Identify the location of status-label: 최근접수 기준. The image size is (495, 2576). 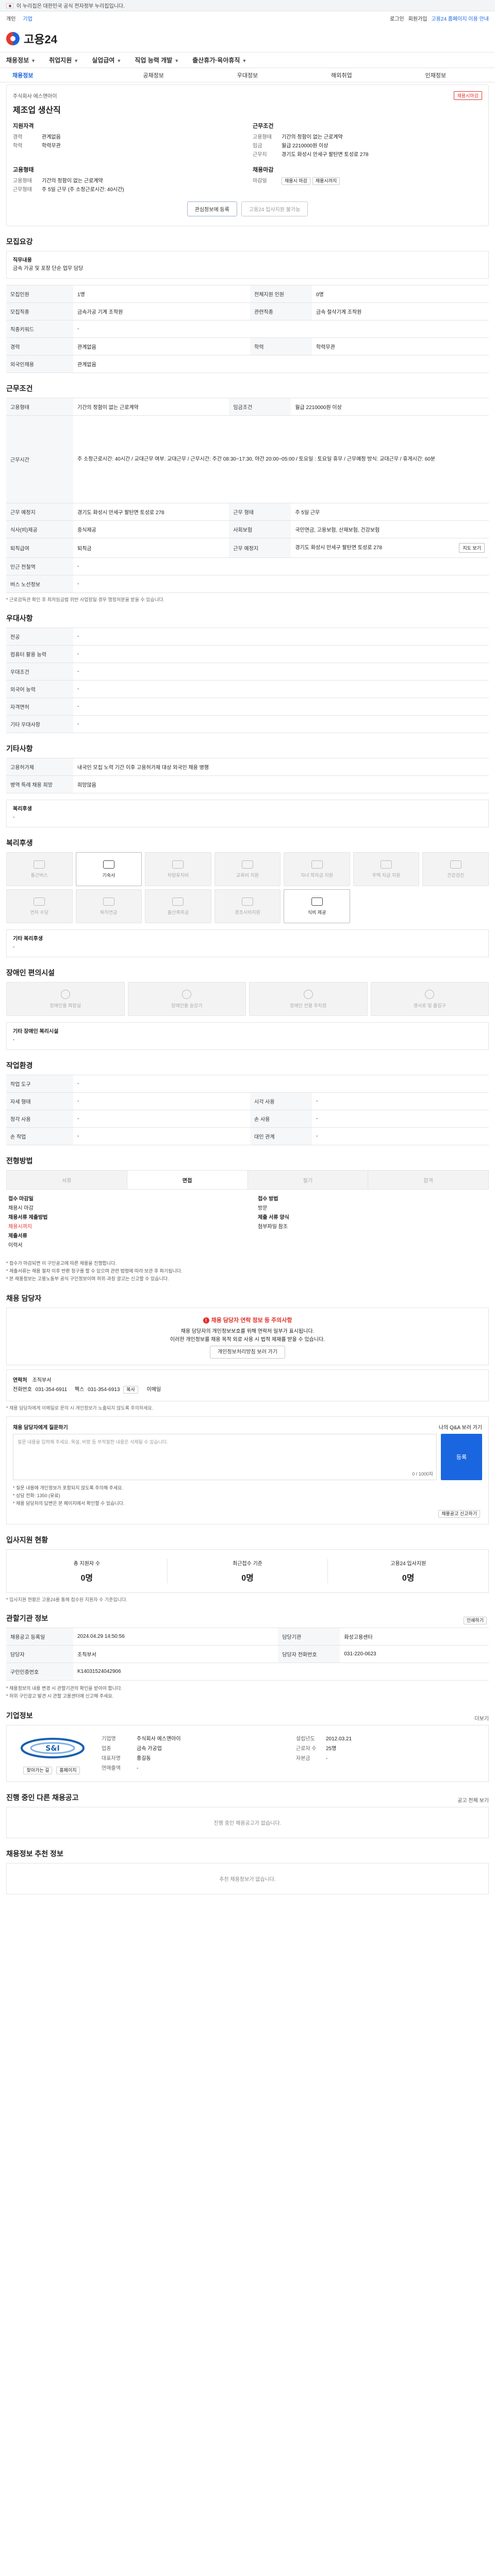
(247, 1564).